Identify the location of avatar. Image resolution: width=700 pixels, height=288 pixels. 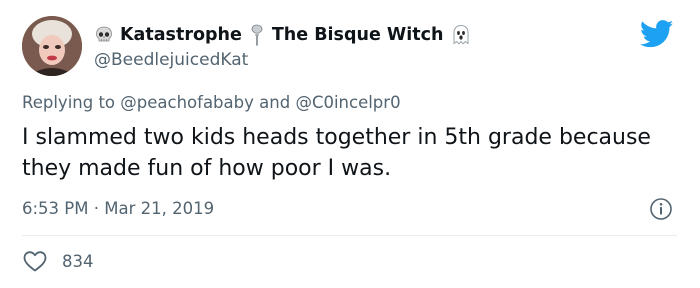
(52, 46).